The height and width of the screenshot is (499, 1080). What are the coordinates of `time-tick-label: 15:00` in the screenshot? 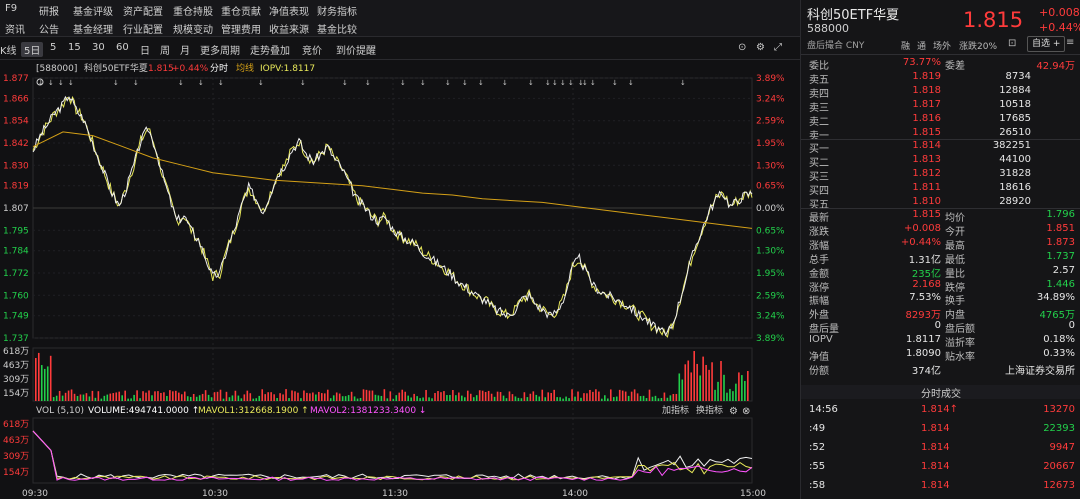 It's located at (753, 494).